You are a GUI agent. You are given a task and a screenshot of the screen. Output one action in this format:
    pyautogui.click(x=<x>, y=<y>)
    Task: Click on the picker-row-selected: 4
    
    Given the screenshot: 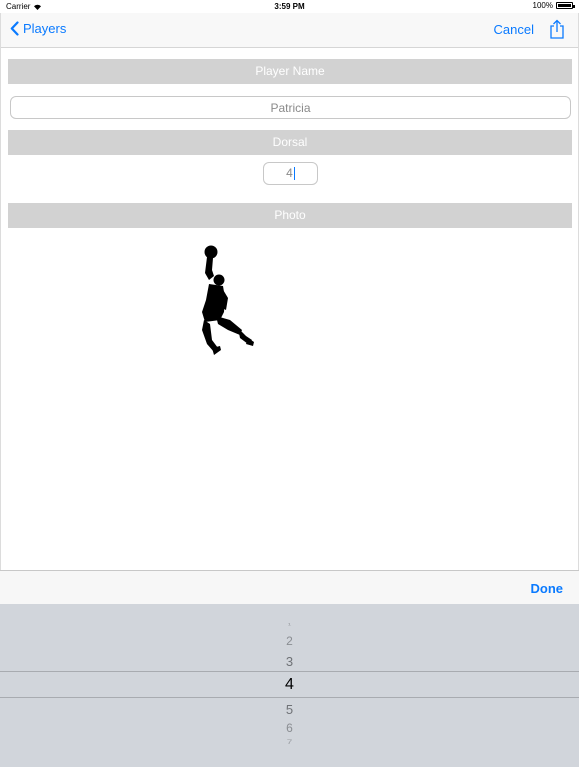 What is the action you would take?
    pyautogui.click(x=289, y=685)
    